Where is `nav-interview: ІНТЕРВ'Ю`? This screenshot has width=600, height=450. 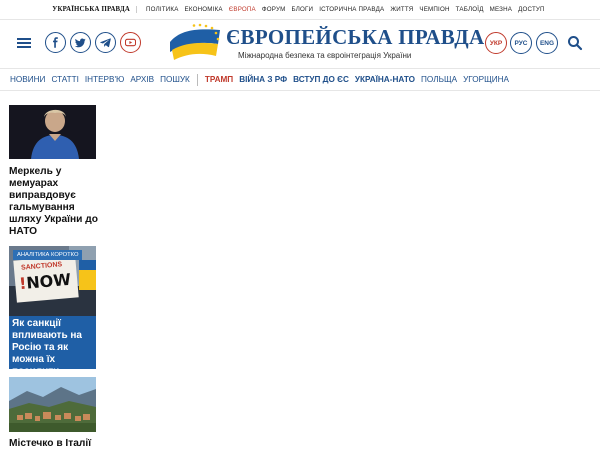
nav-interview: ІНТЕРВ'Ю is located at coordinates (104, 79).